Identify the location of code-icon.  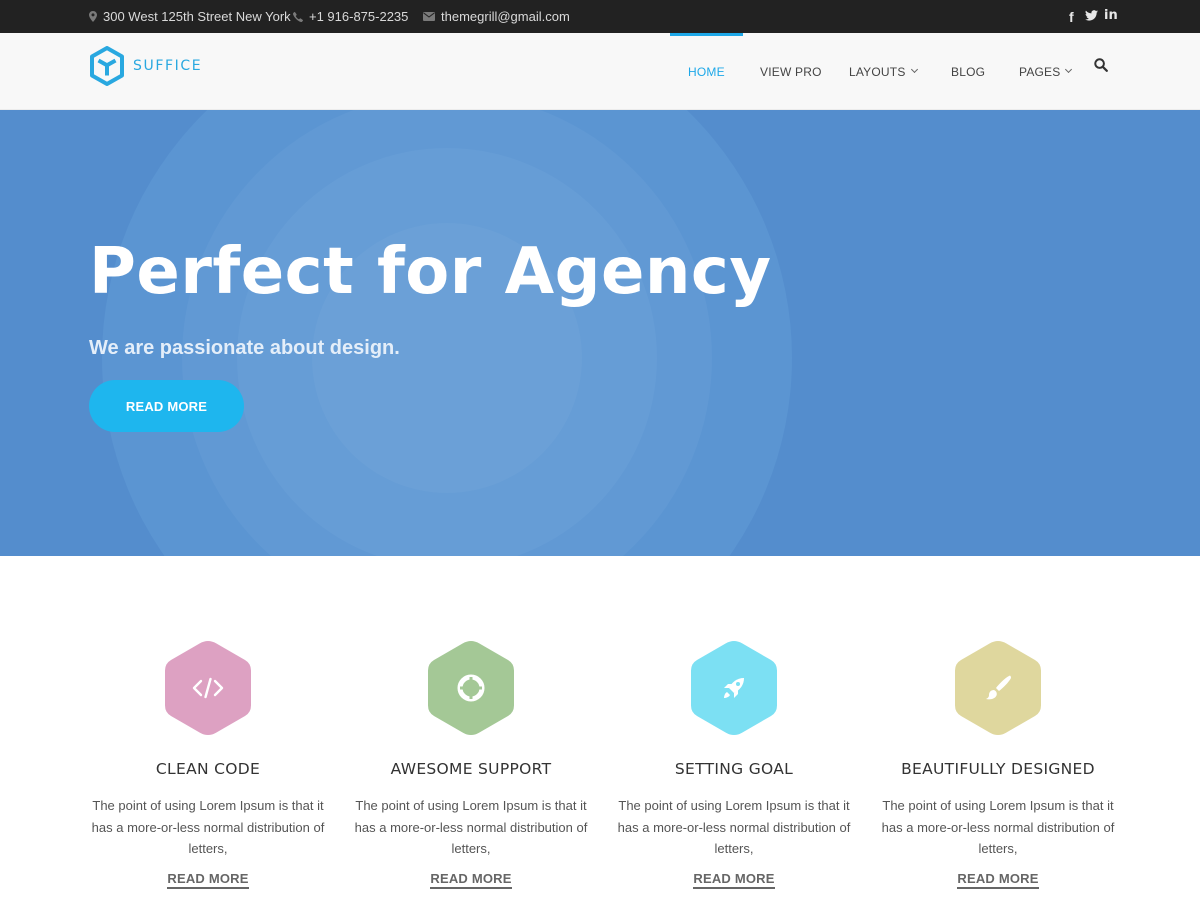
(208, 688).